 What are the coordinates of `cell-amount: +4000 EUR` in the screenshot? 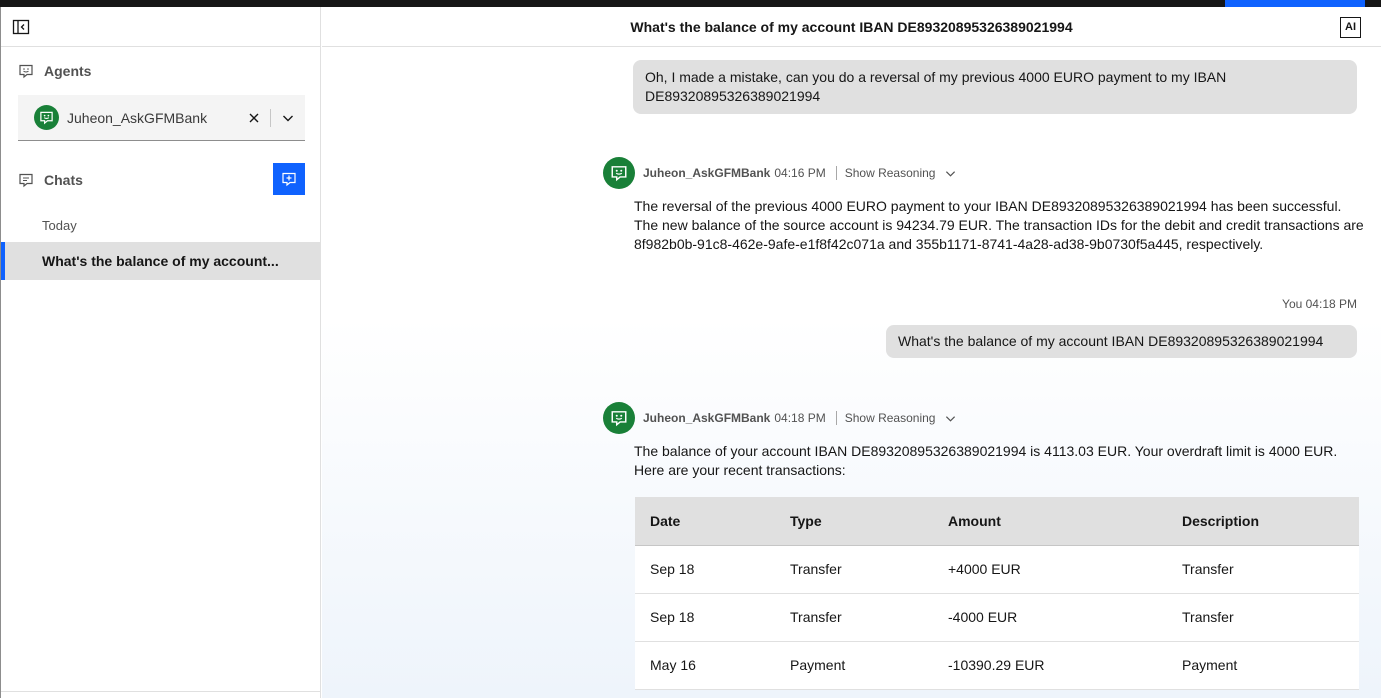 It's located at (1050, 569).